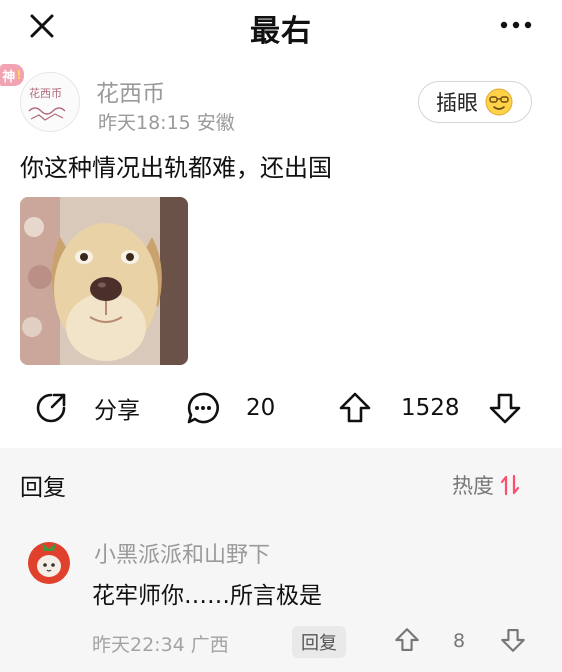 The image size is (562, 672). What do you see at coordinates (281, 31) in the screenshot?
I see `page-title: 最右` at bounding box center [281, 31].